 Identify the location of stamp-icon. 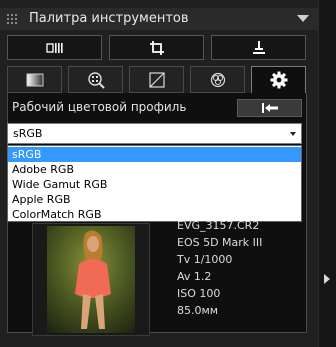
(258, 47).